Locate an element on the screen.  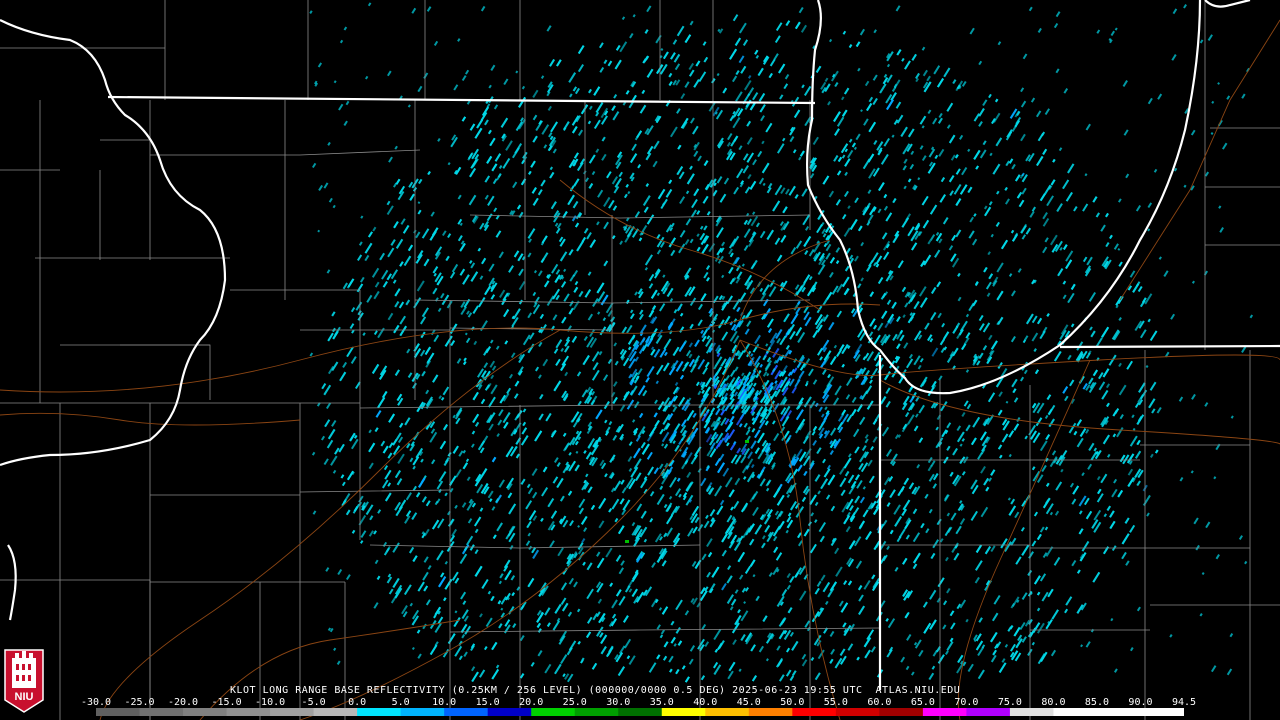
niu-logo: NIU is located at coordinates (24, 681).